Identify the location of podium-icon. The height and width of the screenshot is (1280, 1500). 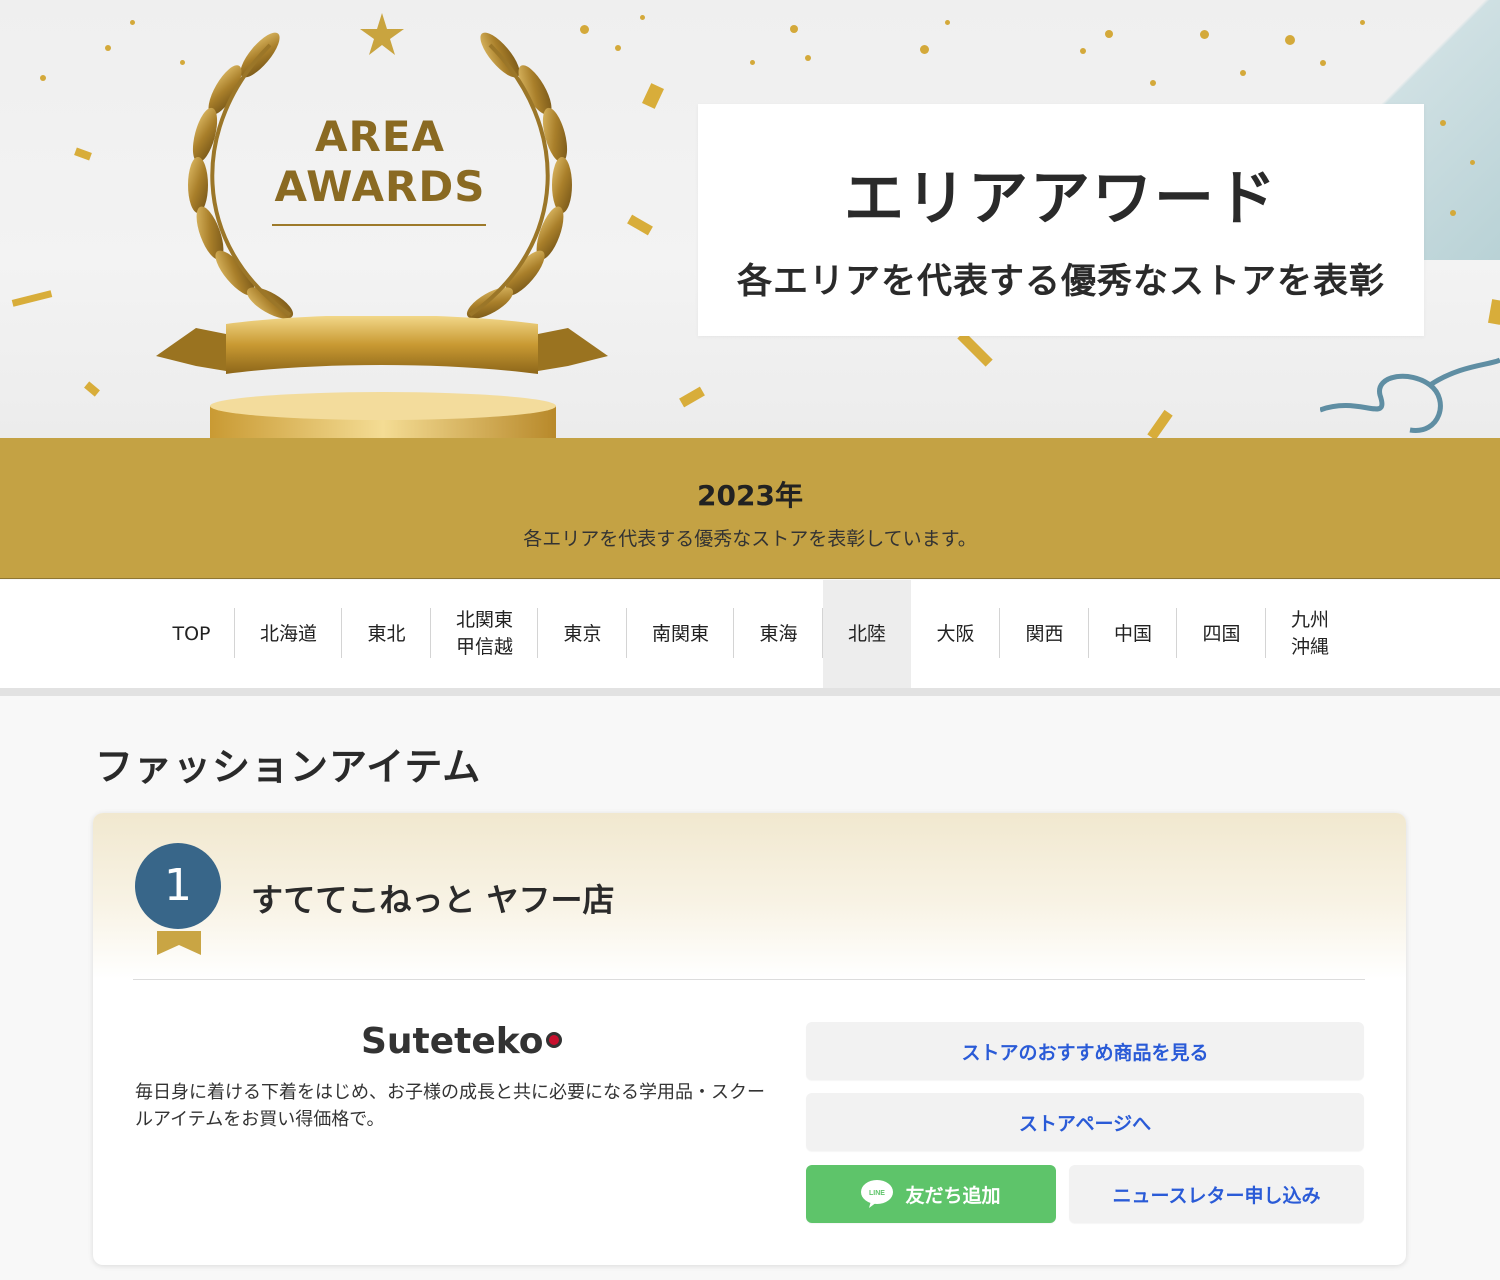
(383, 415).